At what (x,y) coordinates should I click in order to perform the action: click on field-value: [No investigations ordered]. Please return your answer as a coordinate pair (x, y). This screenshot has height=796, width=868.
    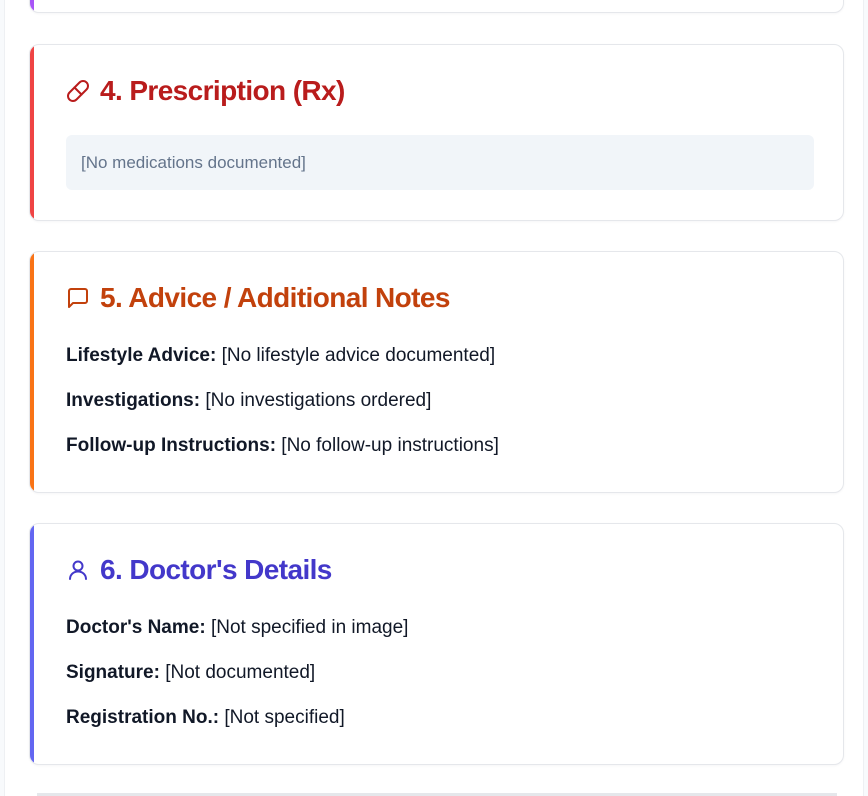
    Looking at the image, I should click on (316, 400).